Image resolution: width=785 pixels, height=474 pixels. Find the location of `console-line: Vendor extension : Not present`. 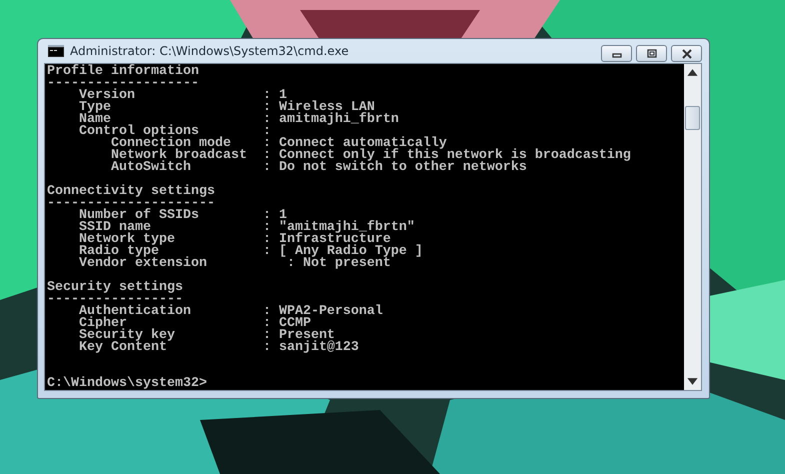

console-line: Vendor extension : Not present is located at coordinates (234, 264).